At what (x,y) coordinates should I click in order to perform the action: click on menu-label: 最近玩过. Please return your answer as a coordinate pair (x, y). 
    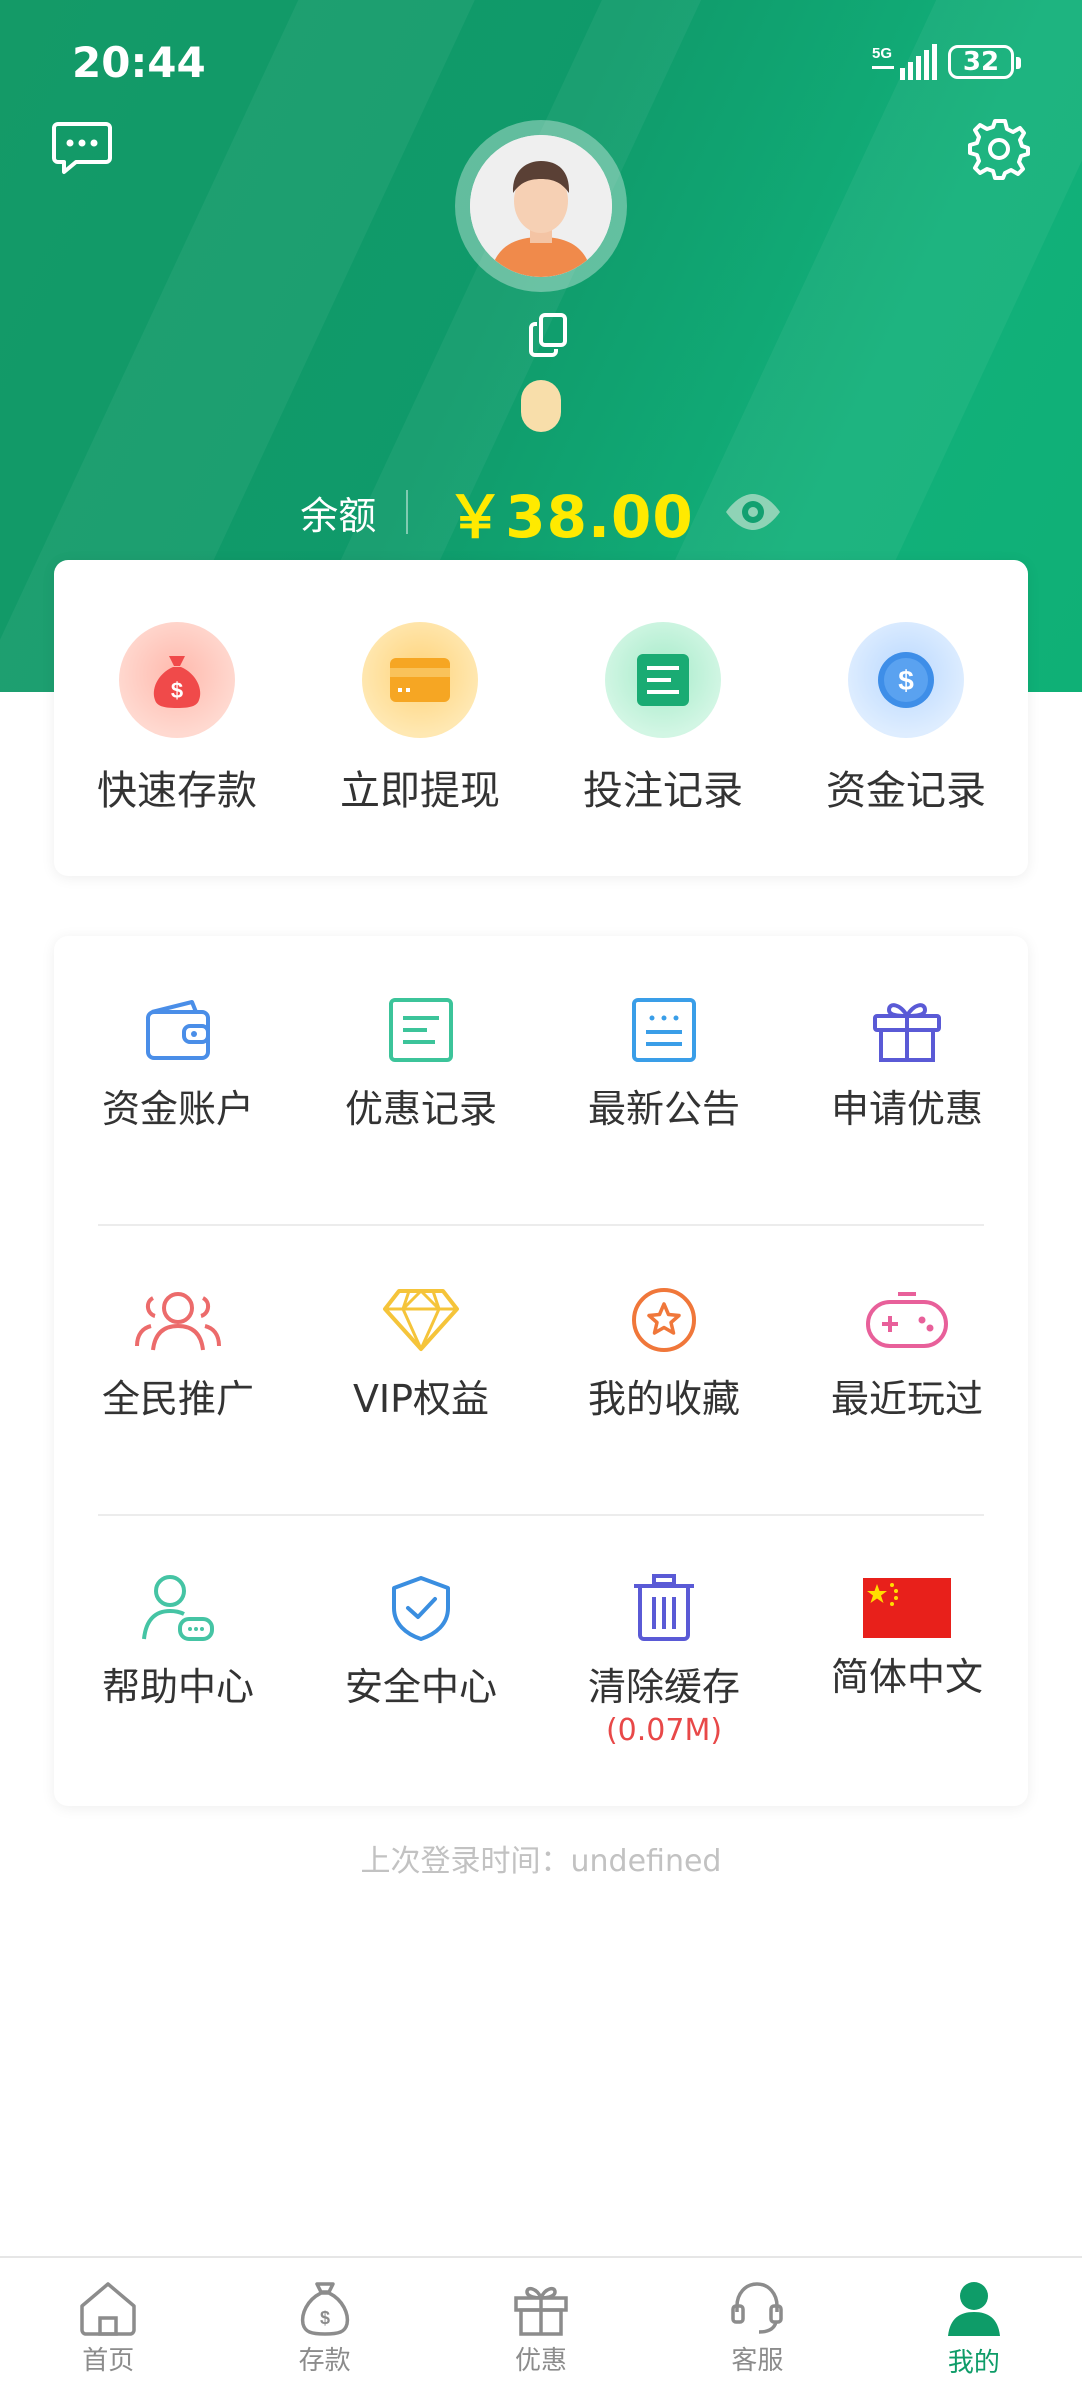
    Looking at the image, I should click on (906, 1399).